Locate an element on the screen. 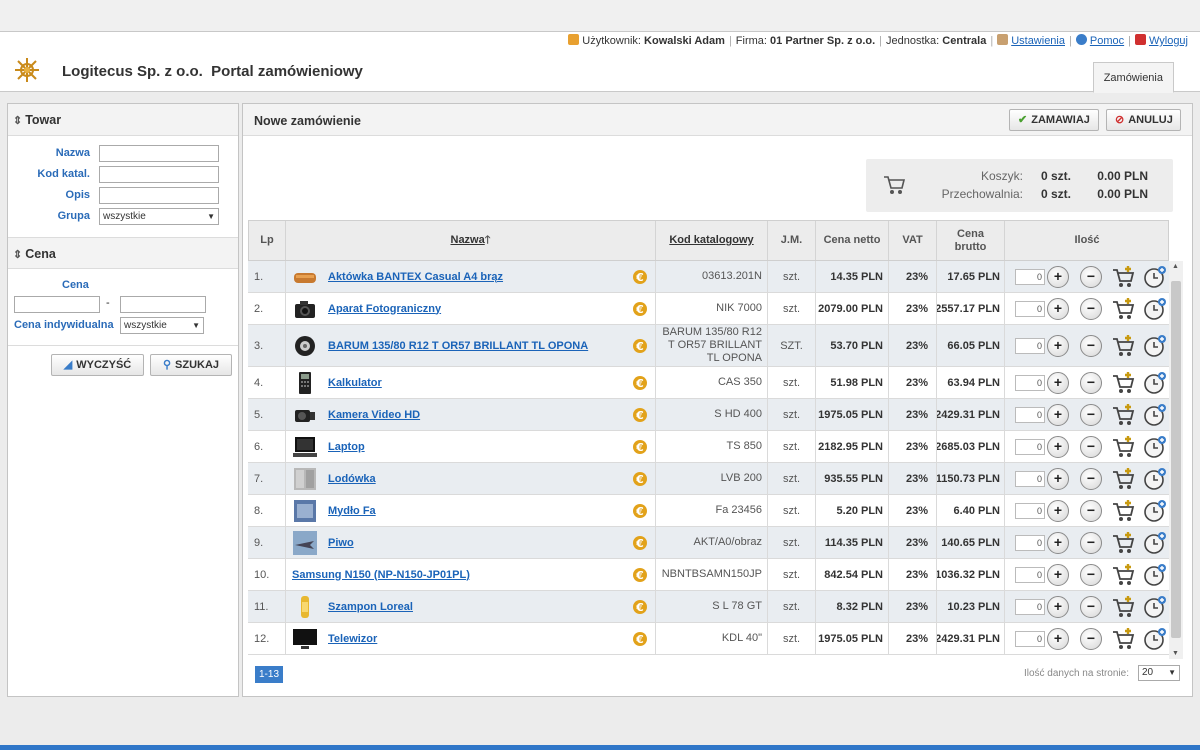 This screenshot has height=750, width=1200. product-link: Aparat Fotograniczny is located at coordinates (384, 309).